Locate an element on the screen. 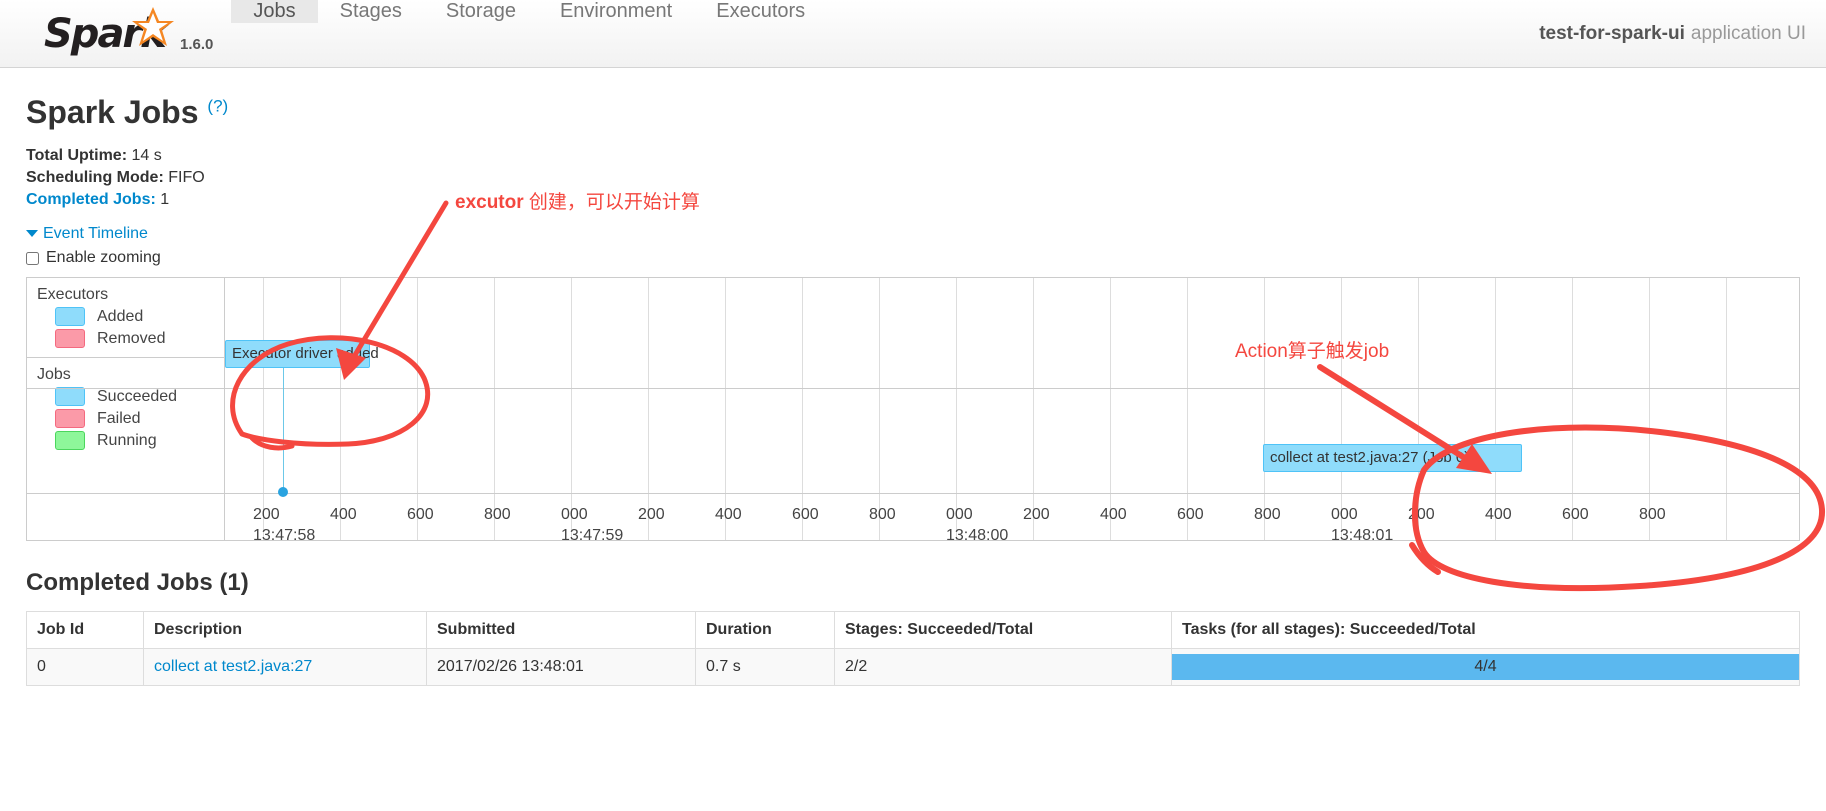  app-name-value: test-for-spark-ui is located at coordinates (1612, 33).